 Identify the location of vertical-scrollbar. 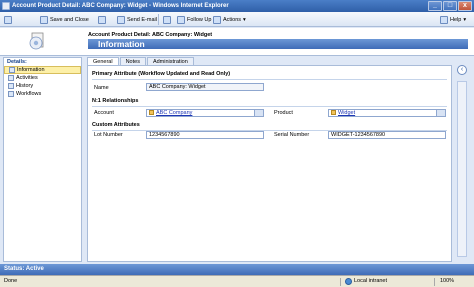
(462, 169).